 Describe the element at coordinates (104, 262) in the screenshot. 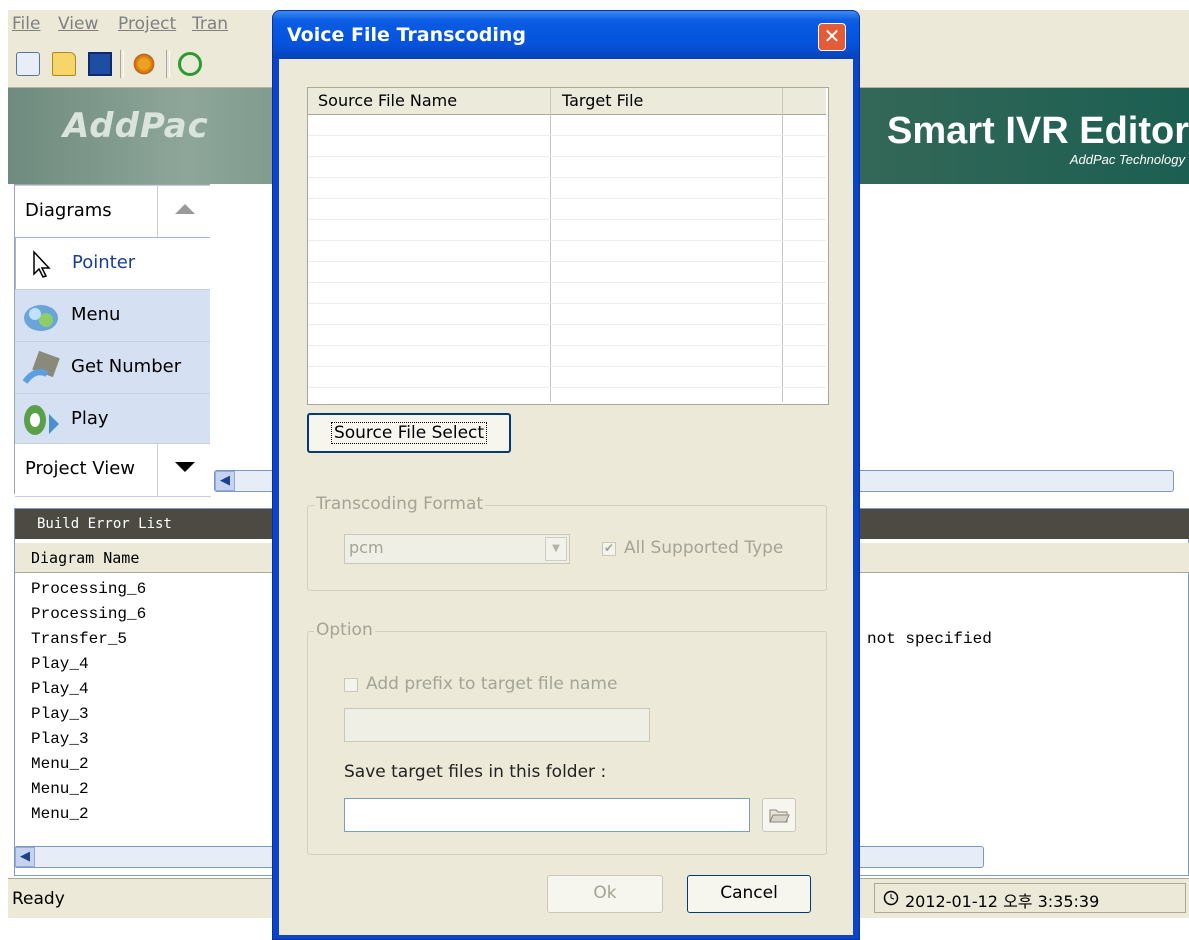

I see `toolbox-item-label: Pointer` at that location.